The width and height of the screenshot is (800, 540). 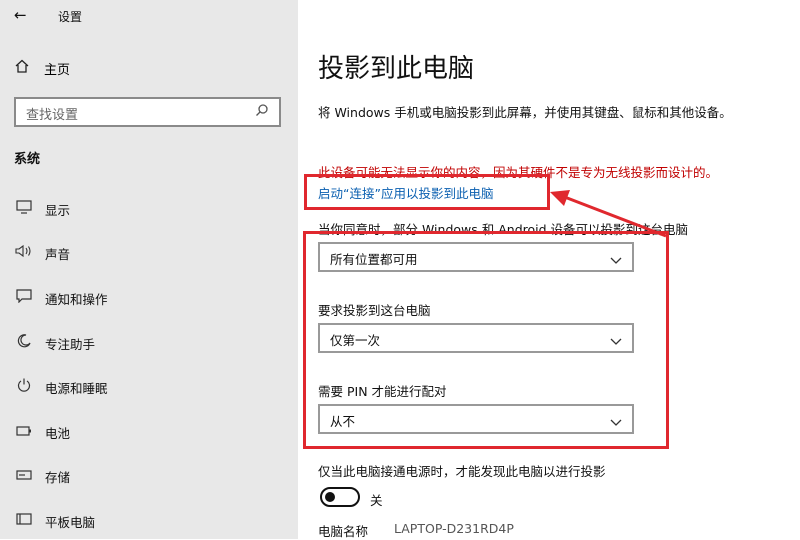 I want to click on sidebar-item-power: 电源和睡眠, so click(x=61, y=387).